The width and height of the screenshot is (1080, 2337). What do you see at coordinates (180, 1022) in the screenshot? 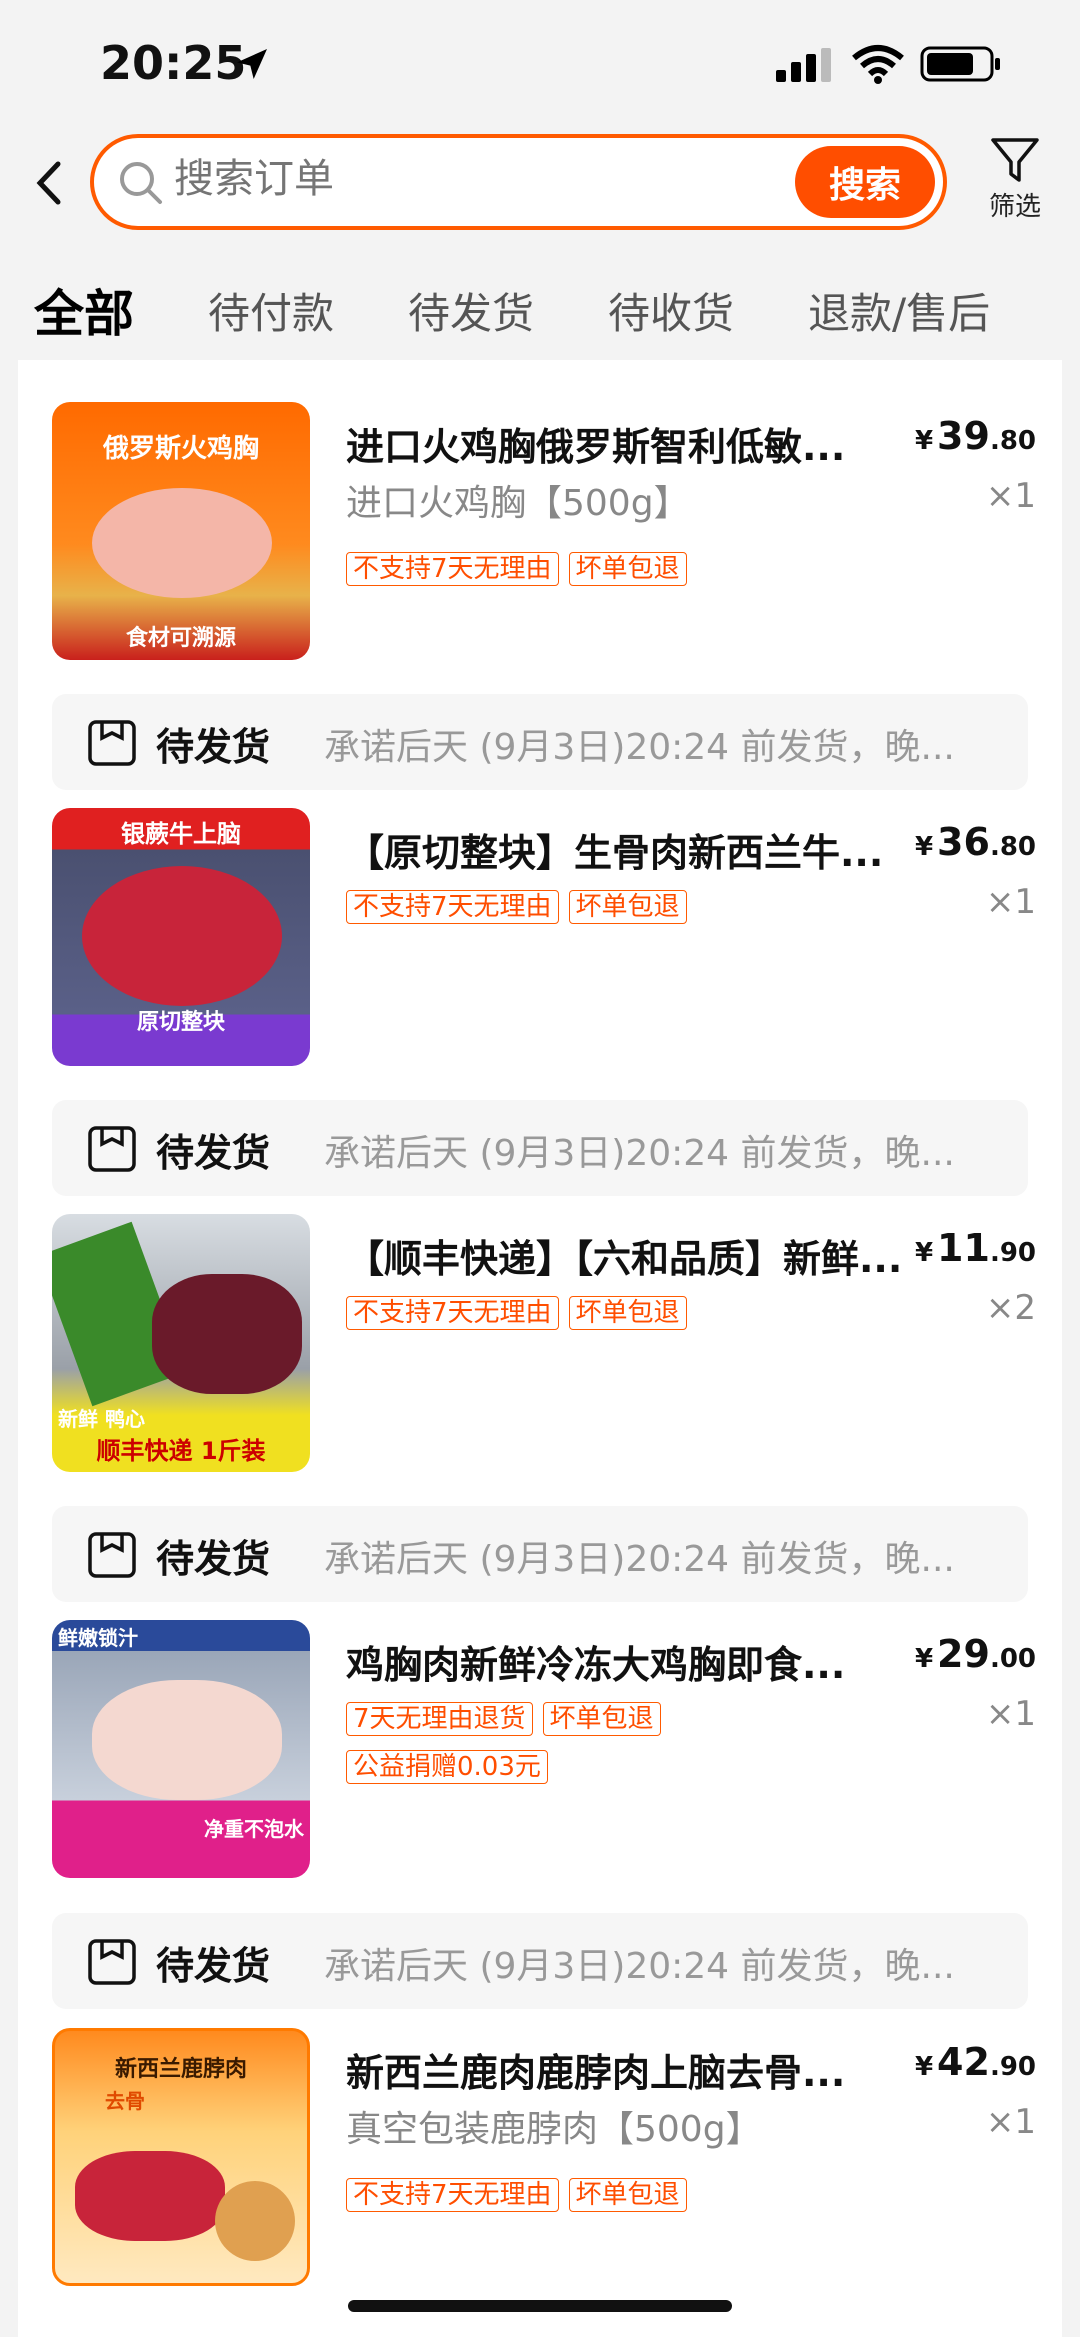
I see `thumbnail-subcaption: 原切整块` at bounding box center [180, 1022].